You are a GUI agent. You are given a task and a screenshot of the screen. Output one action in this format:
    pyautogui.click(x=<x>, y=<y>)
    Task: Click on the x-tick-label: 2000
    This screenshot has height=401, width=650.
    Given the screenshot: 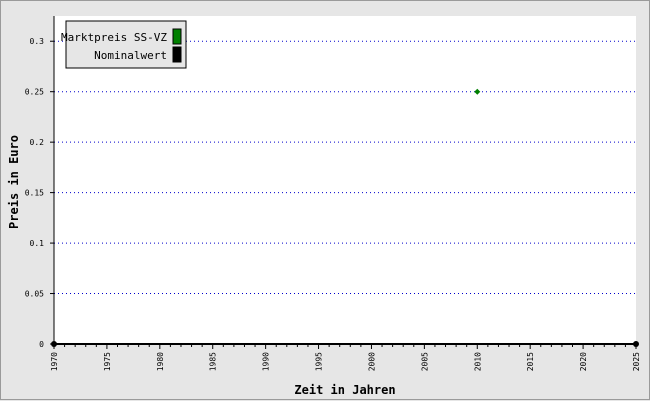 What is the action you would take?
    pyautogui.click(x=371, y=361)
    